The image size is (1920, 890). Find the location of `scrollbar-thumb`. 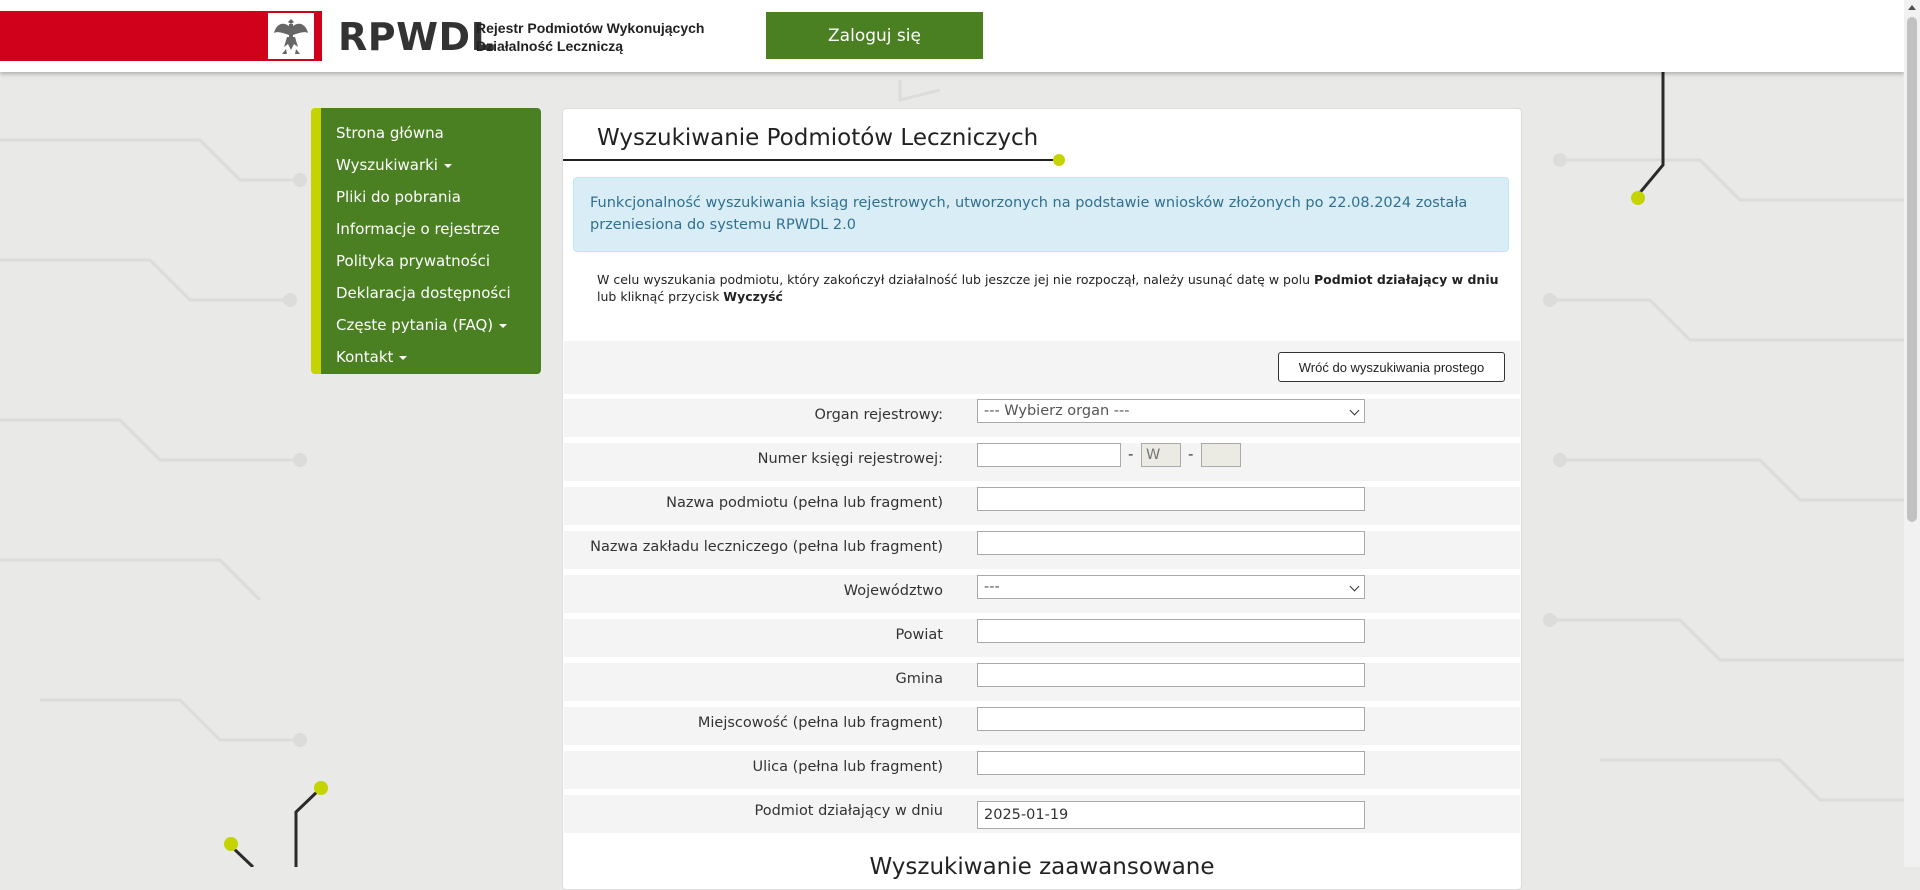

scrollbar-thumb is located at coordinates (1912, 269).